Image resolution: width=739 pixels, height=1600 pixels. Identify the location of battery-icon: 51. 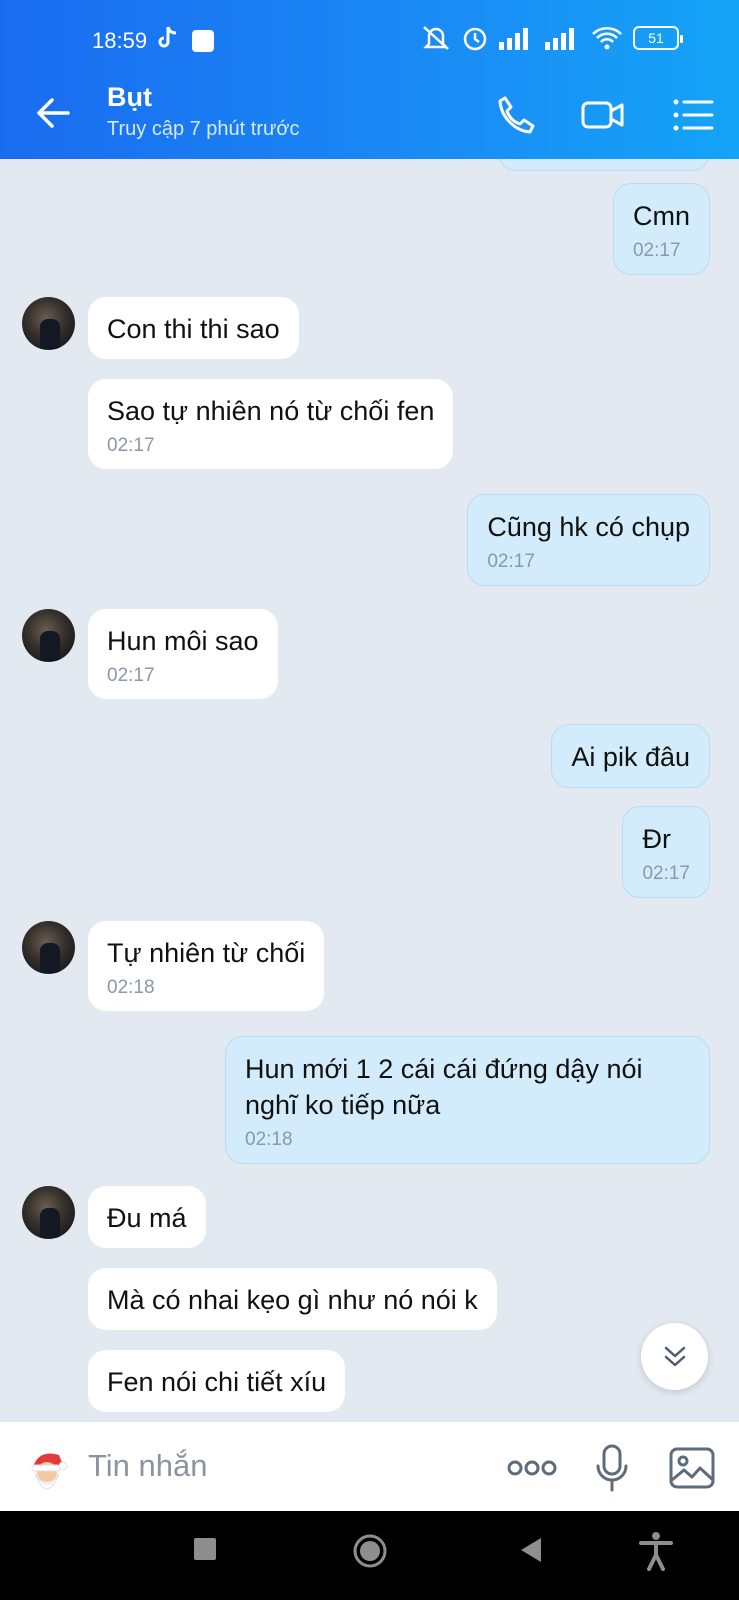
(658, 38).